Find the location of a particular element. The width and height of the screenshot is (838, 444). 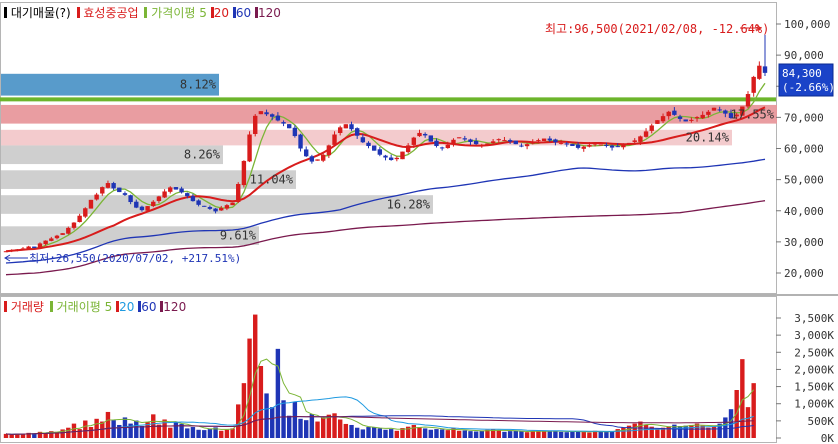

vol-ma-period-5: 5 is located at coordinates (109, 307).